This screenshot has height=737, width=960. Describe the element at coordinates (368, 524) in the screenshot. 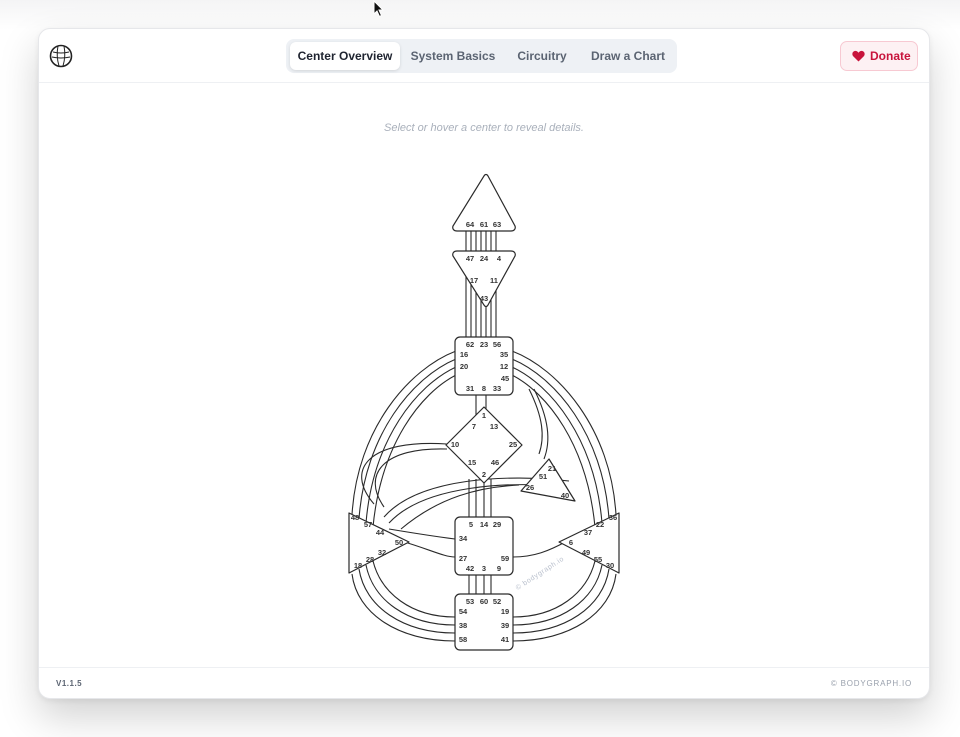

I see `gate-label: 57` at that location.